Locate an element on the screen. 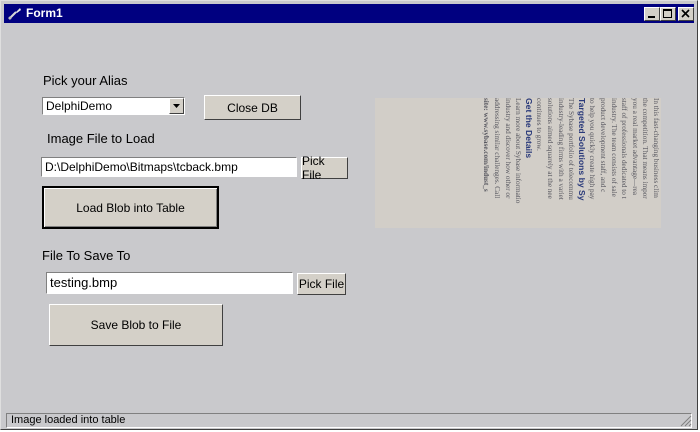 Image resolution: width=700 pixels, height=432 pixels. image-text-line: solutions aimed squarely at the nee is located at coordinates (550, 148).